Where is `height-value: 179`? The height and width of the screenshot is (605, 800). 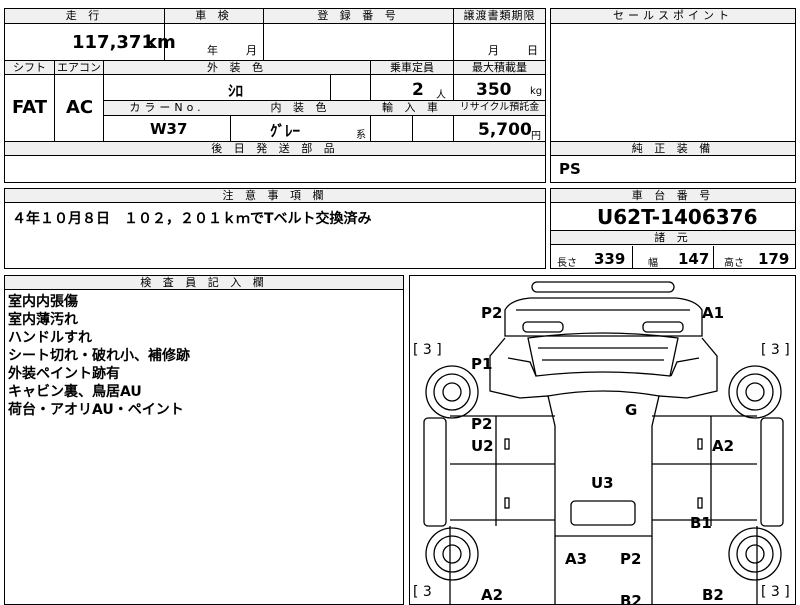
height-value: 179 is located at coordinates (774, 259).